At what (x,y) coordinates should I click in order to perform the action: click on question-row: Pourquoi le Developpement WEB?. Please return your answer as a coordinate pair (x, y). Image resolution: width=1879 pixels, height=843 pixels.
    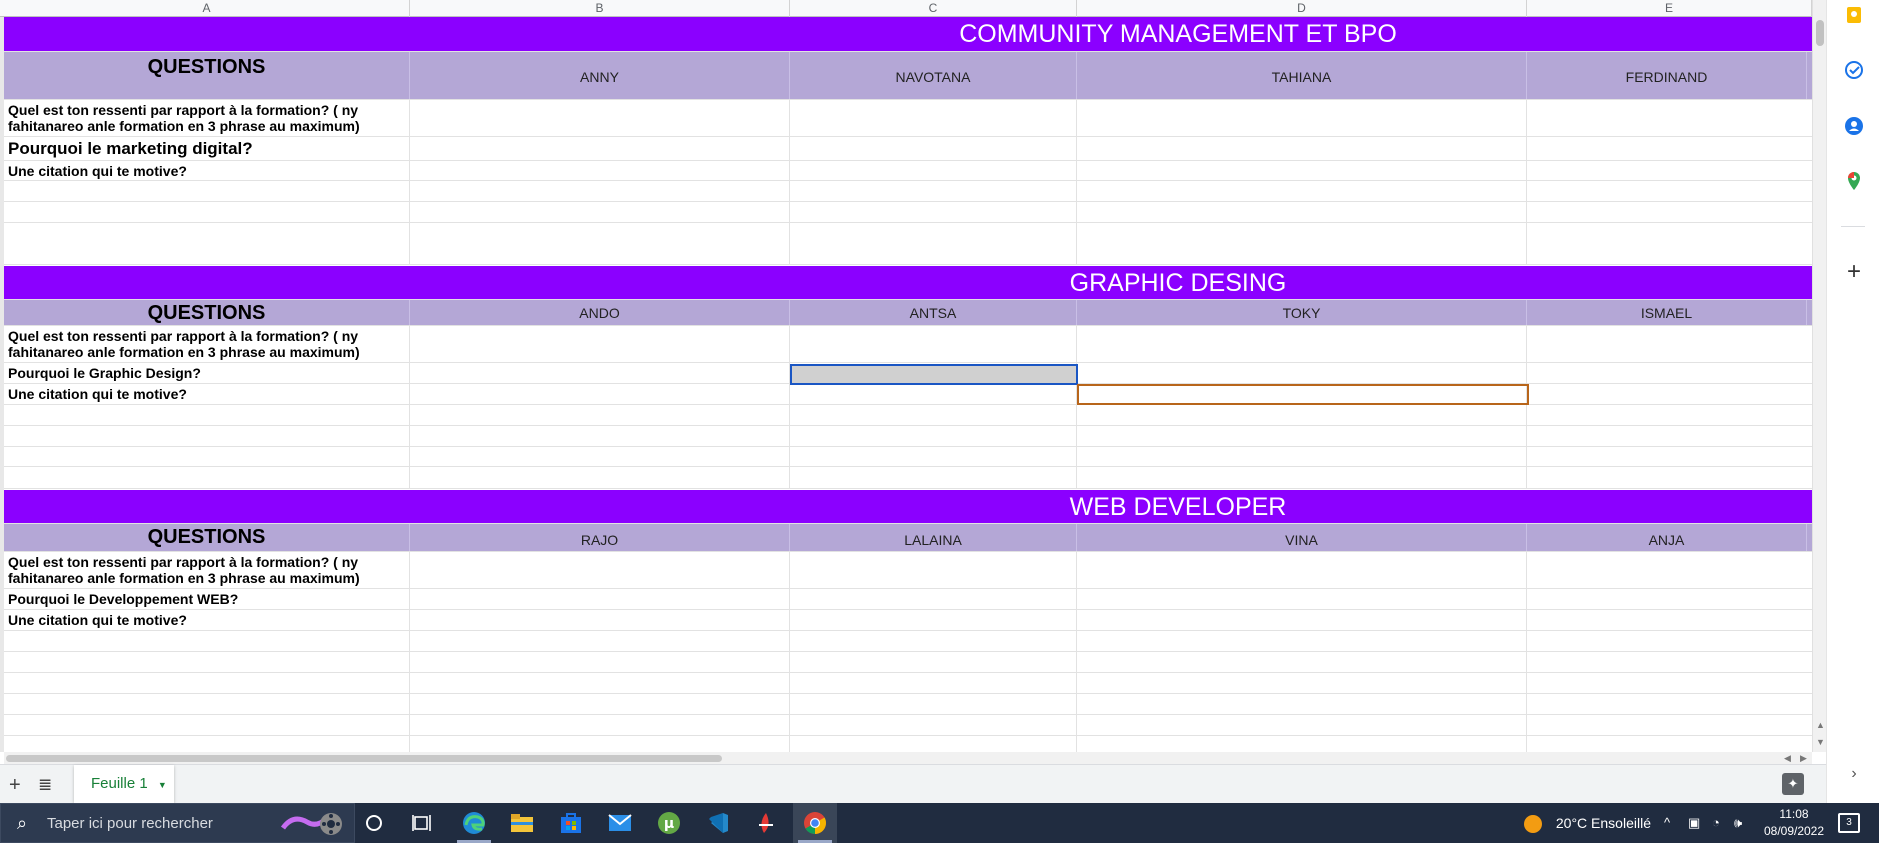
    Looking at the image, I should click on (908, 599).